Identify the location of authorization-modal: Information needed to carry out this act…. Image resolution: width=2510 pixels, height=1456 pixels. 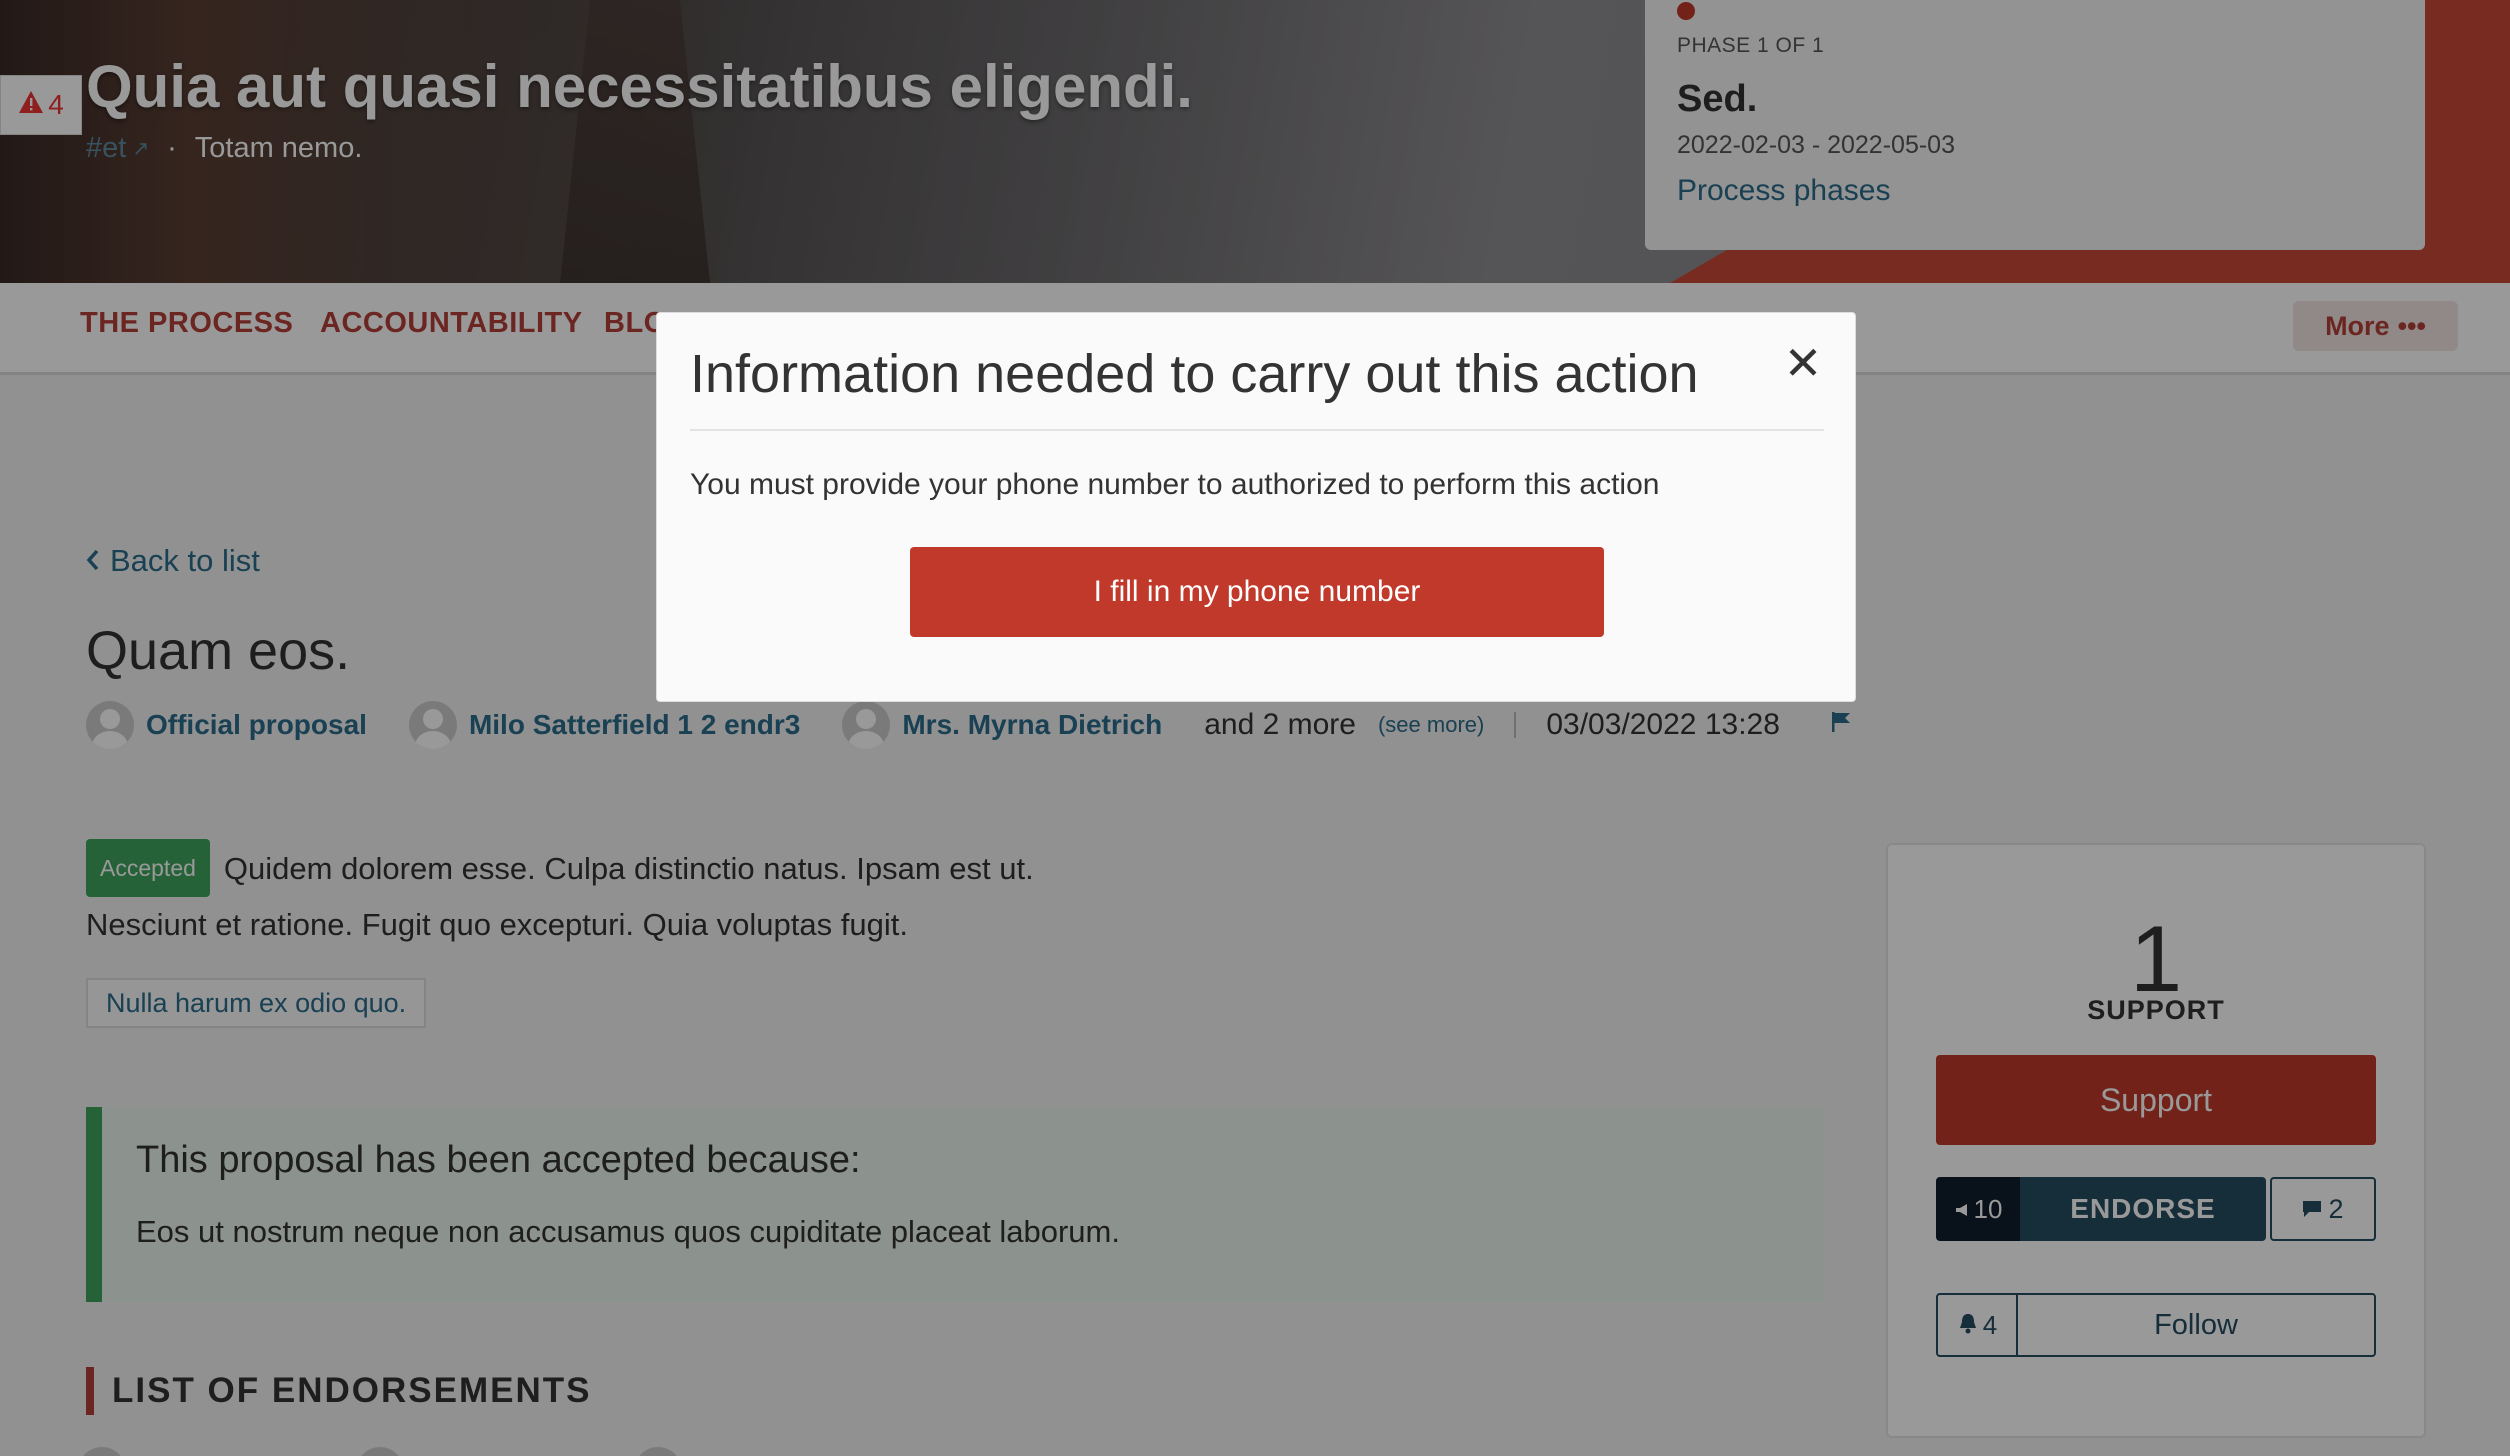
(1256, 507).